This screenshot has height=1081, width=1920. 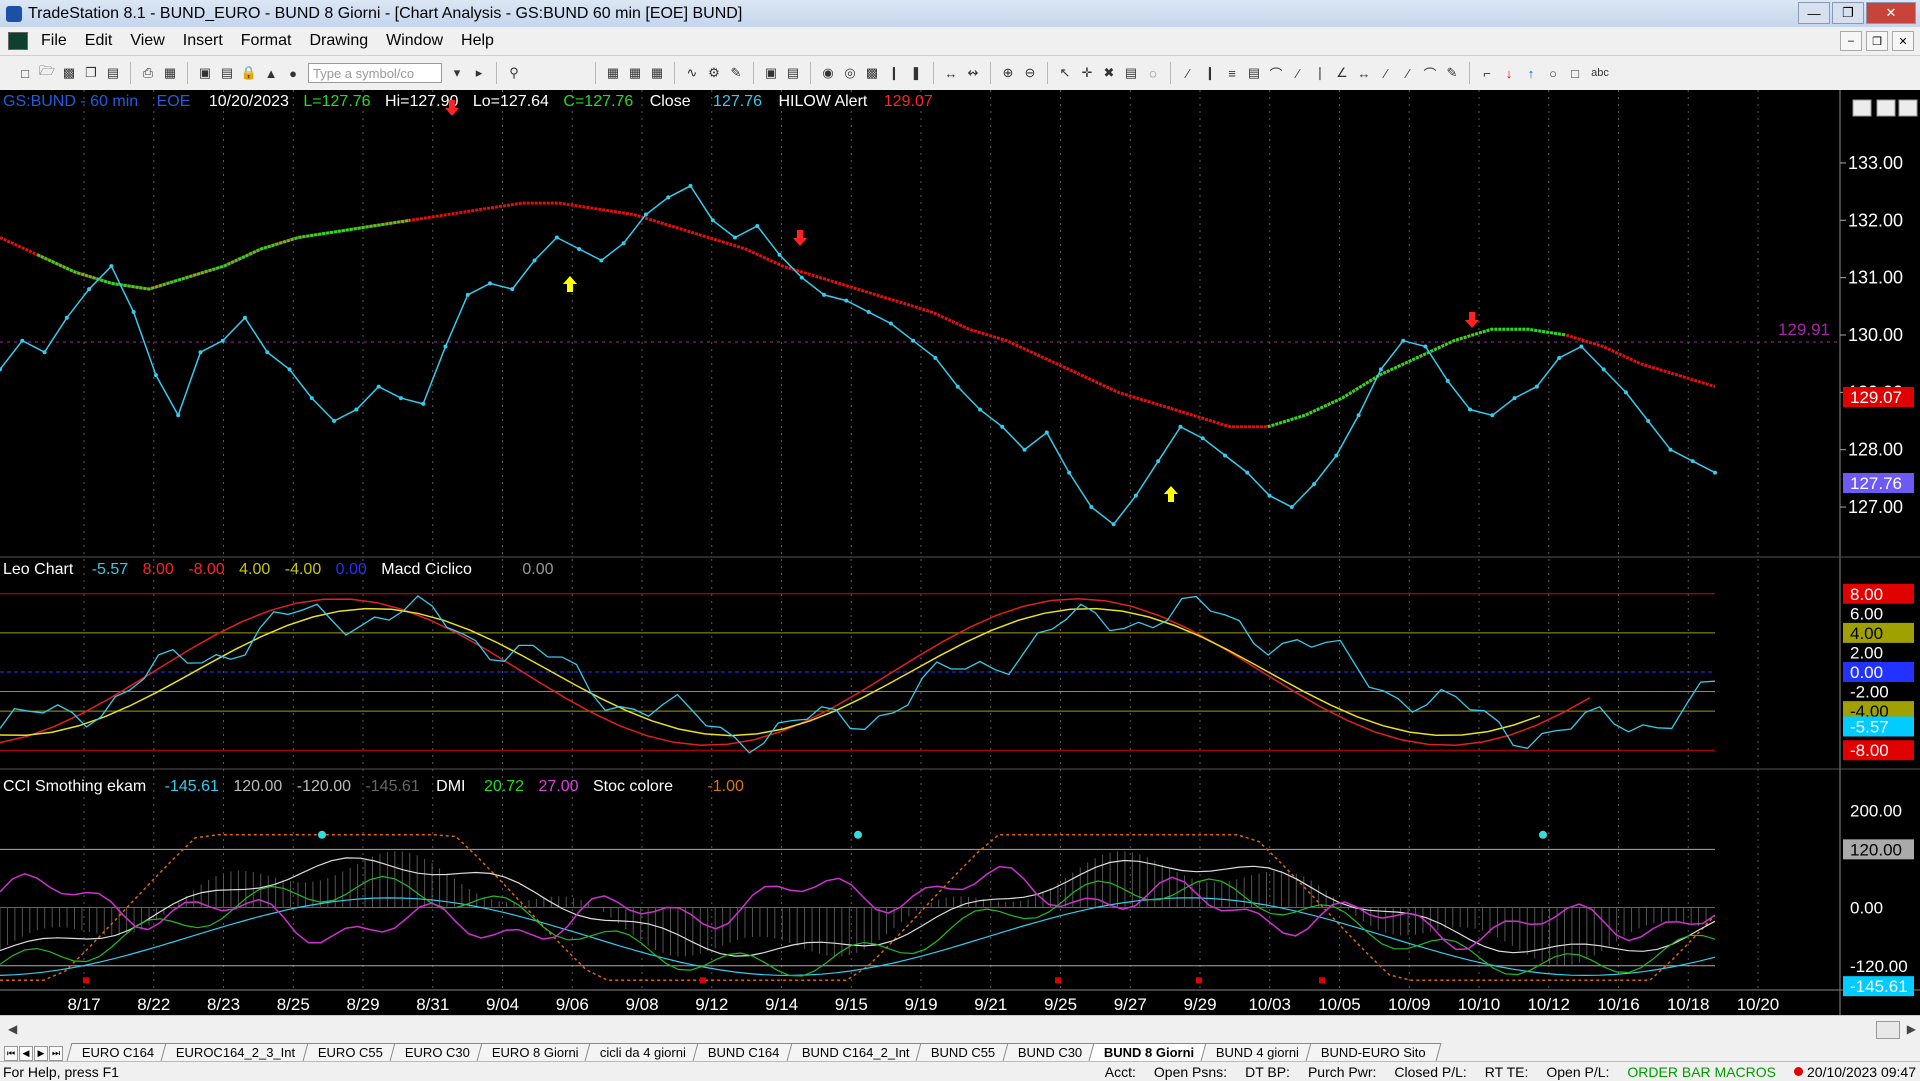 What do you see at coordinates (56, 1053) in the screenshot?
I see `tab-last-icon: ⏭` at bounding box center [56, 1053].